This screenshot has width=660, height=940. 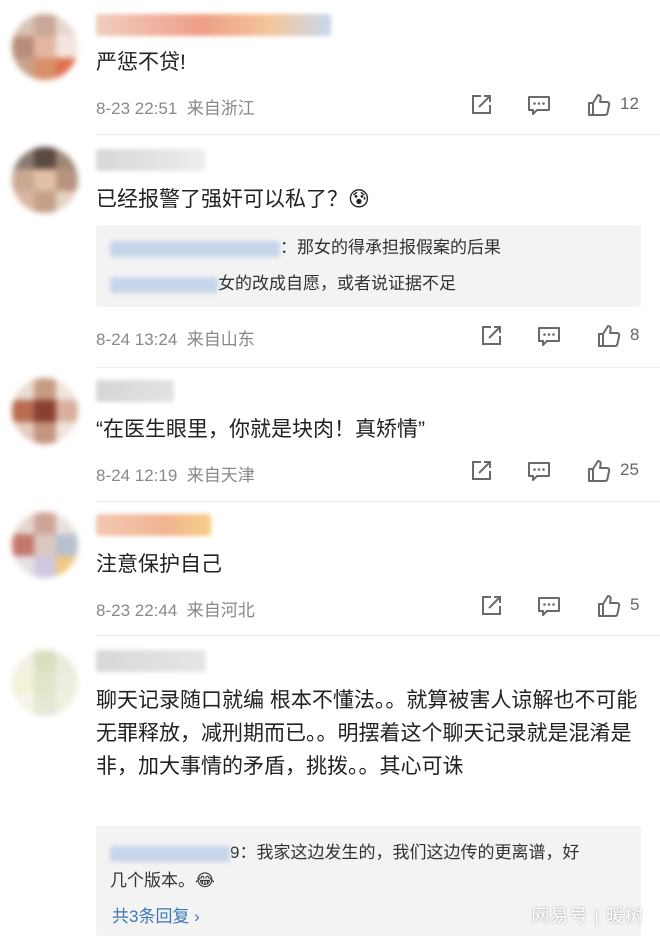 What do you see at coordinates (405, 852) in the screenshot?
I see `reply-text: 9：我家这边发生的，我们这边传的更离谱，好` at bounding box center [405, 852].